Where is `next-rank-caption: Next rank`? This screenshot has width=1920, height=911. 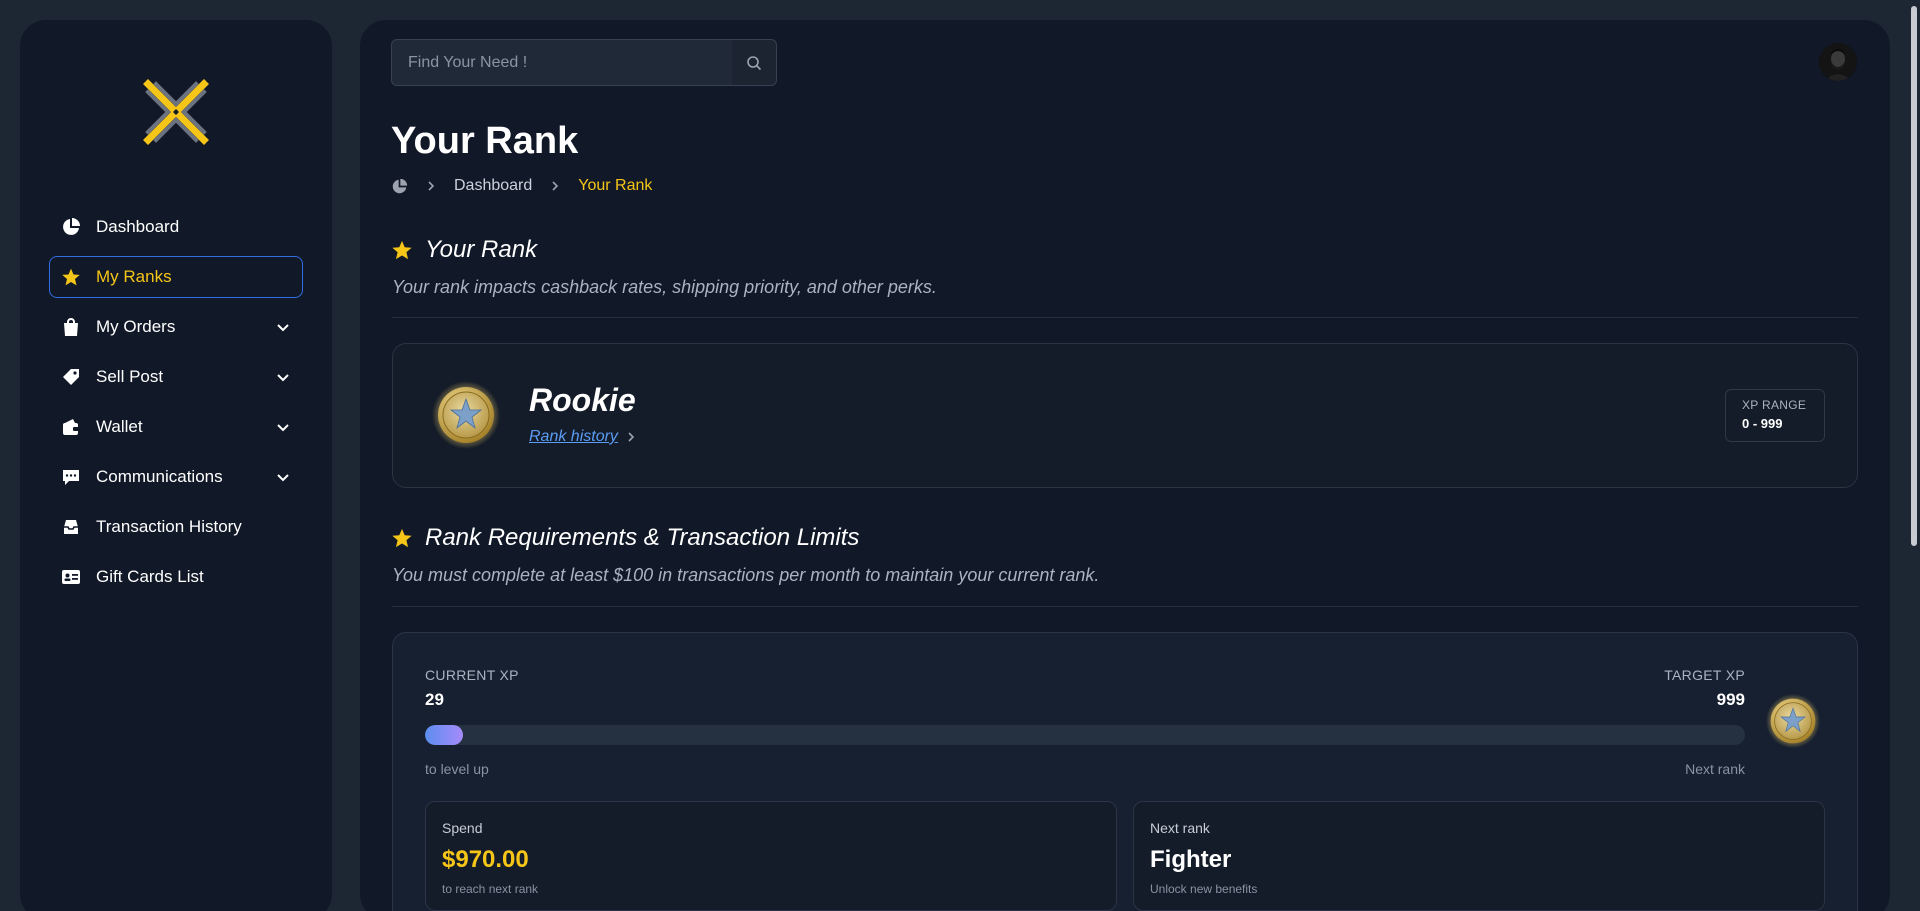
next-rank-caption: Next rank is located at coordinates (1715, 769).